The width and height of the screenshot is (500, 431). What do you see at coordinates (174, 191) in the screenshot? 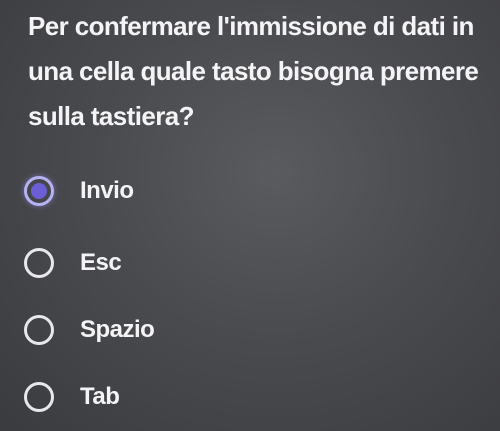
I see `option-invio: Invio` at bounding box center [174, 191].